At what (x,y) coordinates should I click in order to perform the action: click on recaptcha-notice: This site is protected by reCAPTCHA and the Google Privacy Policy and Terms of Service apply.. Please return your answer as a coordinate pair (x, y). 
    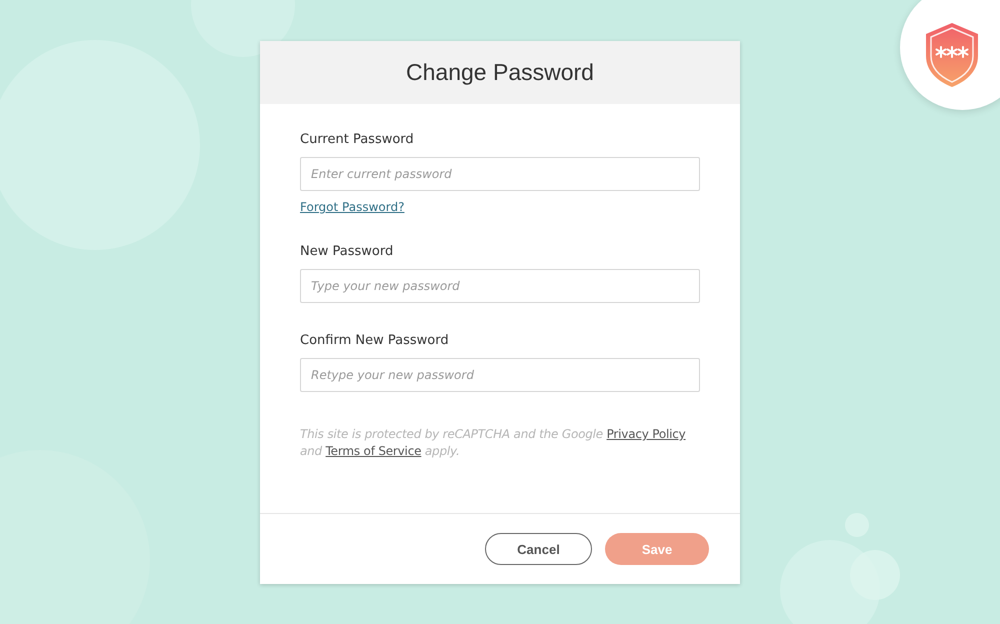
    Looking at the image, I should click on (493, 443).